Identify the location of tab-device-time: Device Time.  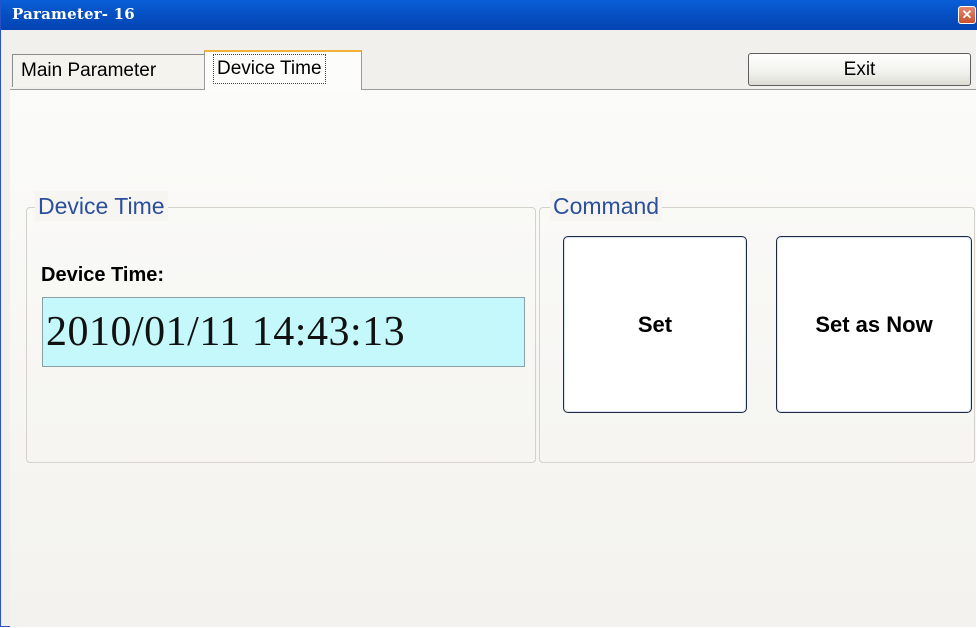
(283, 70).